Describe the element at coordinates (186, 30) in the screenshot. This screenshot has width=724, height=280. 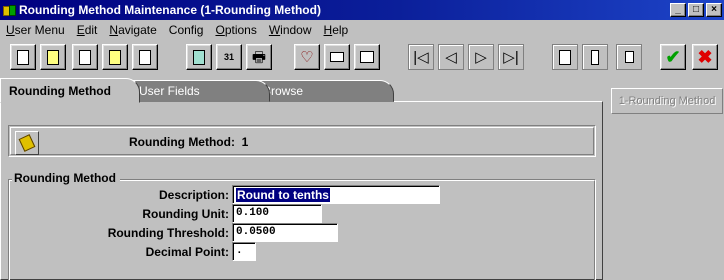
I see `menu-config: Config` at that location.